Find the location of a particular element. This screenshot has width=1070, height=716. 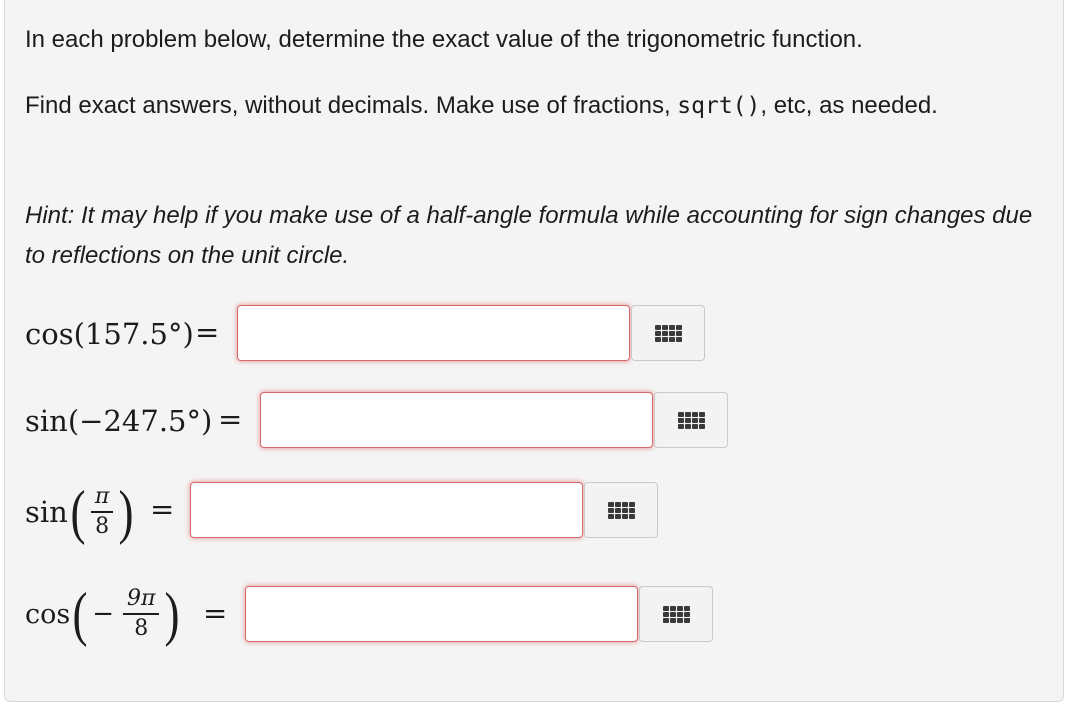

problem-2-expression: sin(−247.5°) is located at coordinates (119, 421).